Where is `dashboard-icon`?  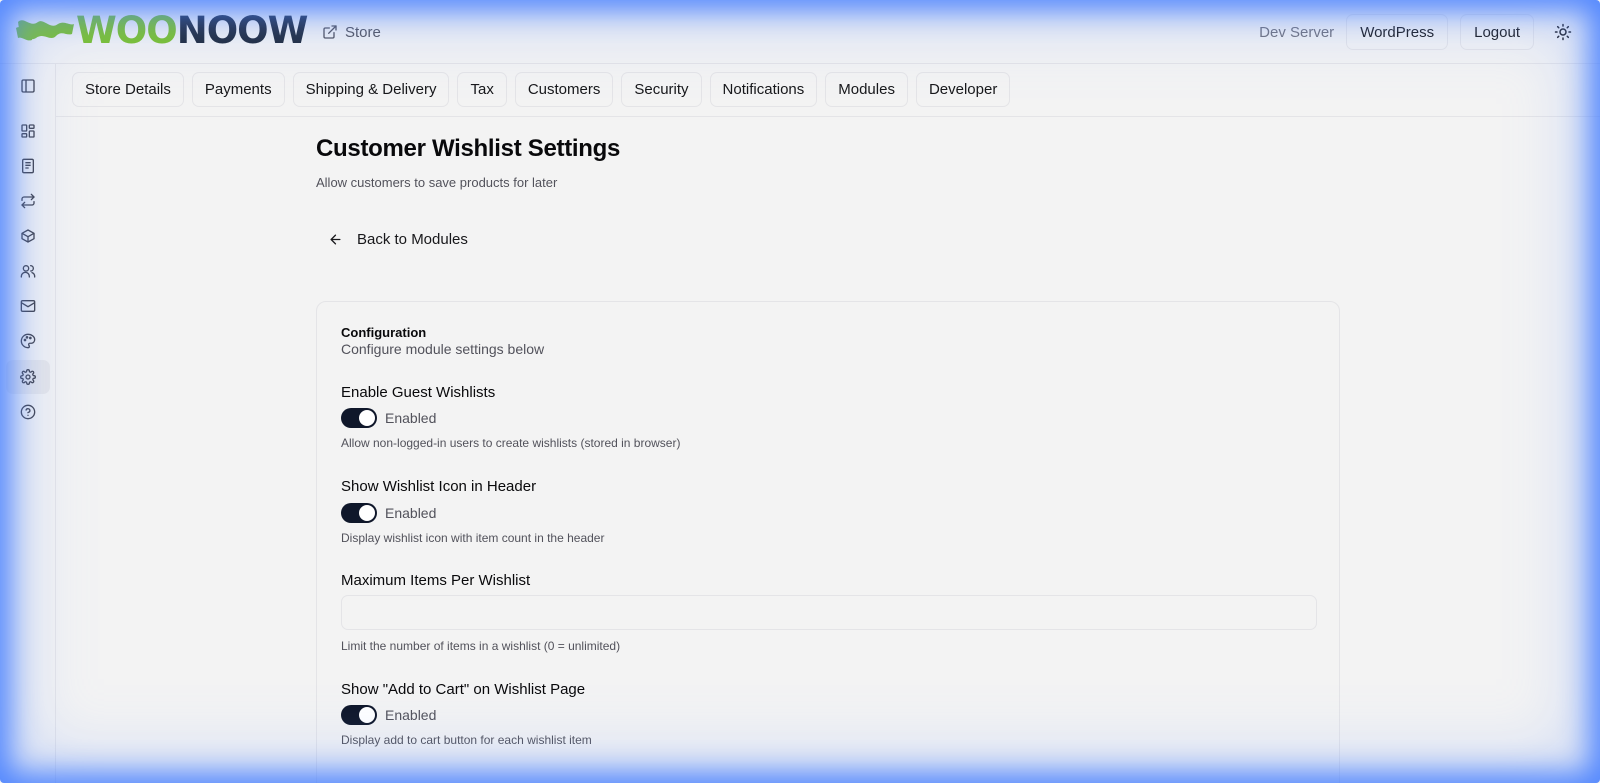 dashboard-icon is located at coordinates (28, 131).